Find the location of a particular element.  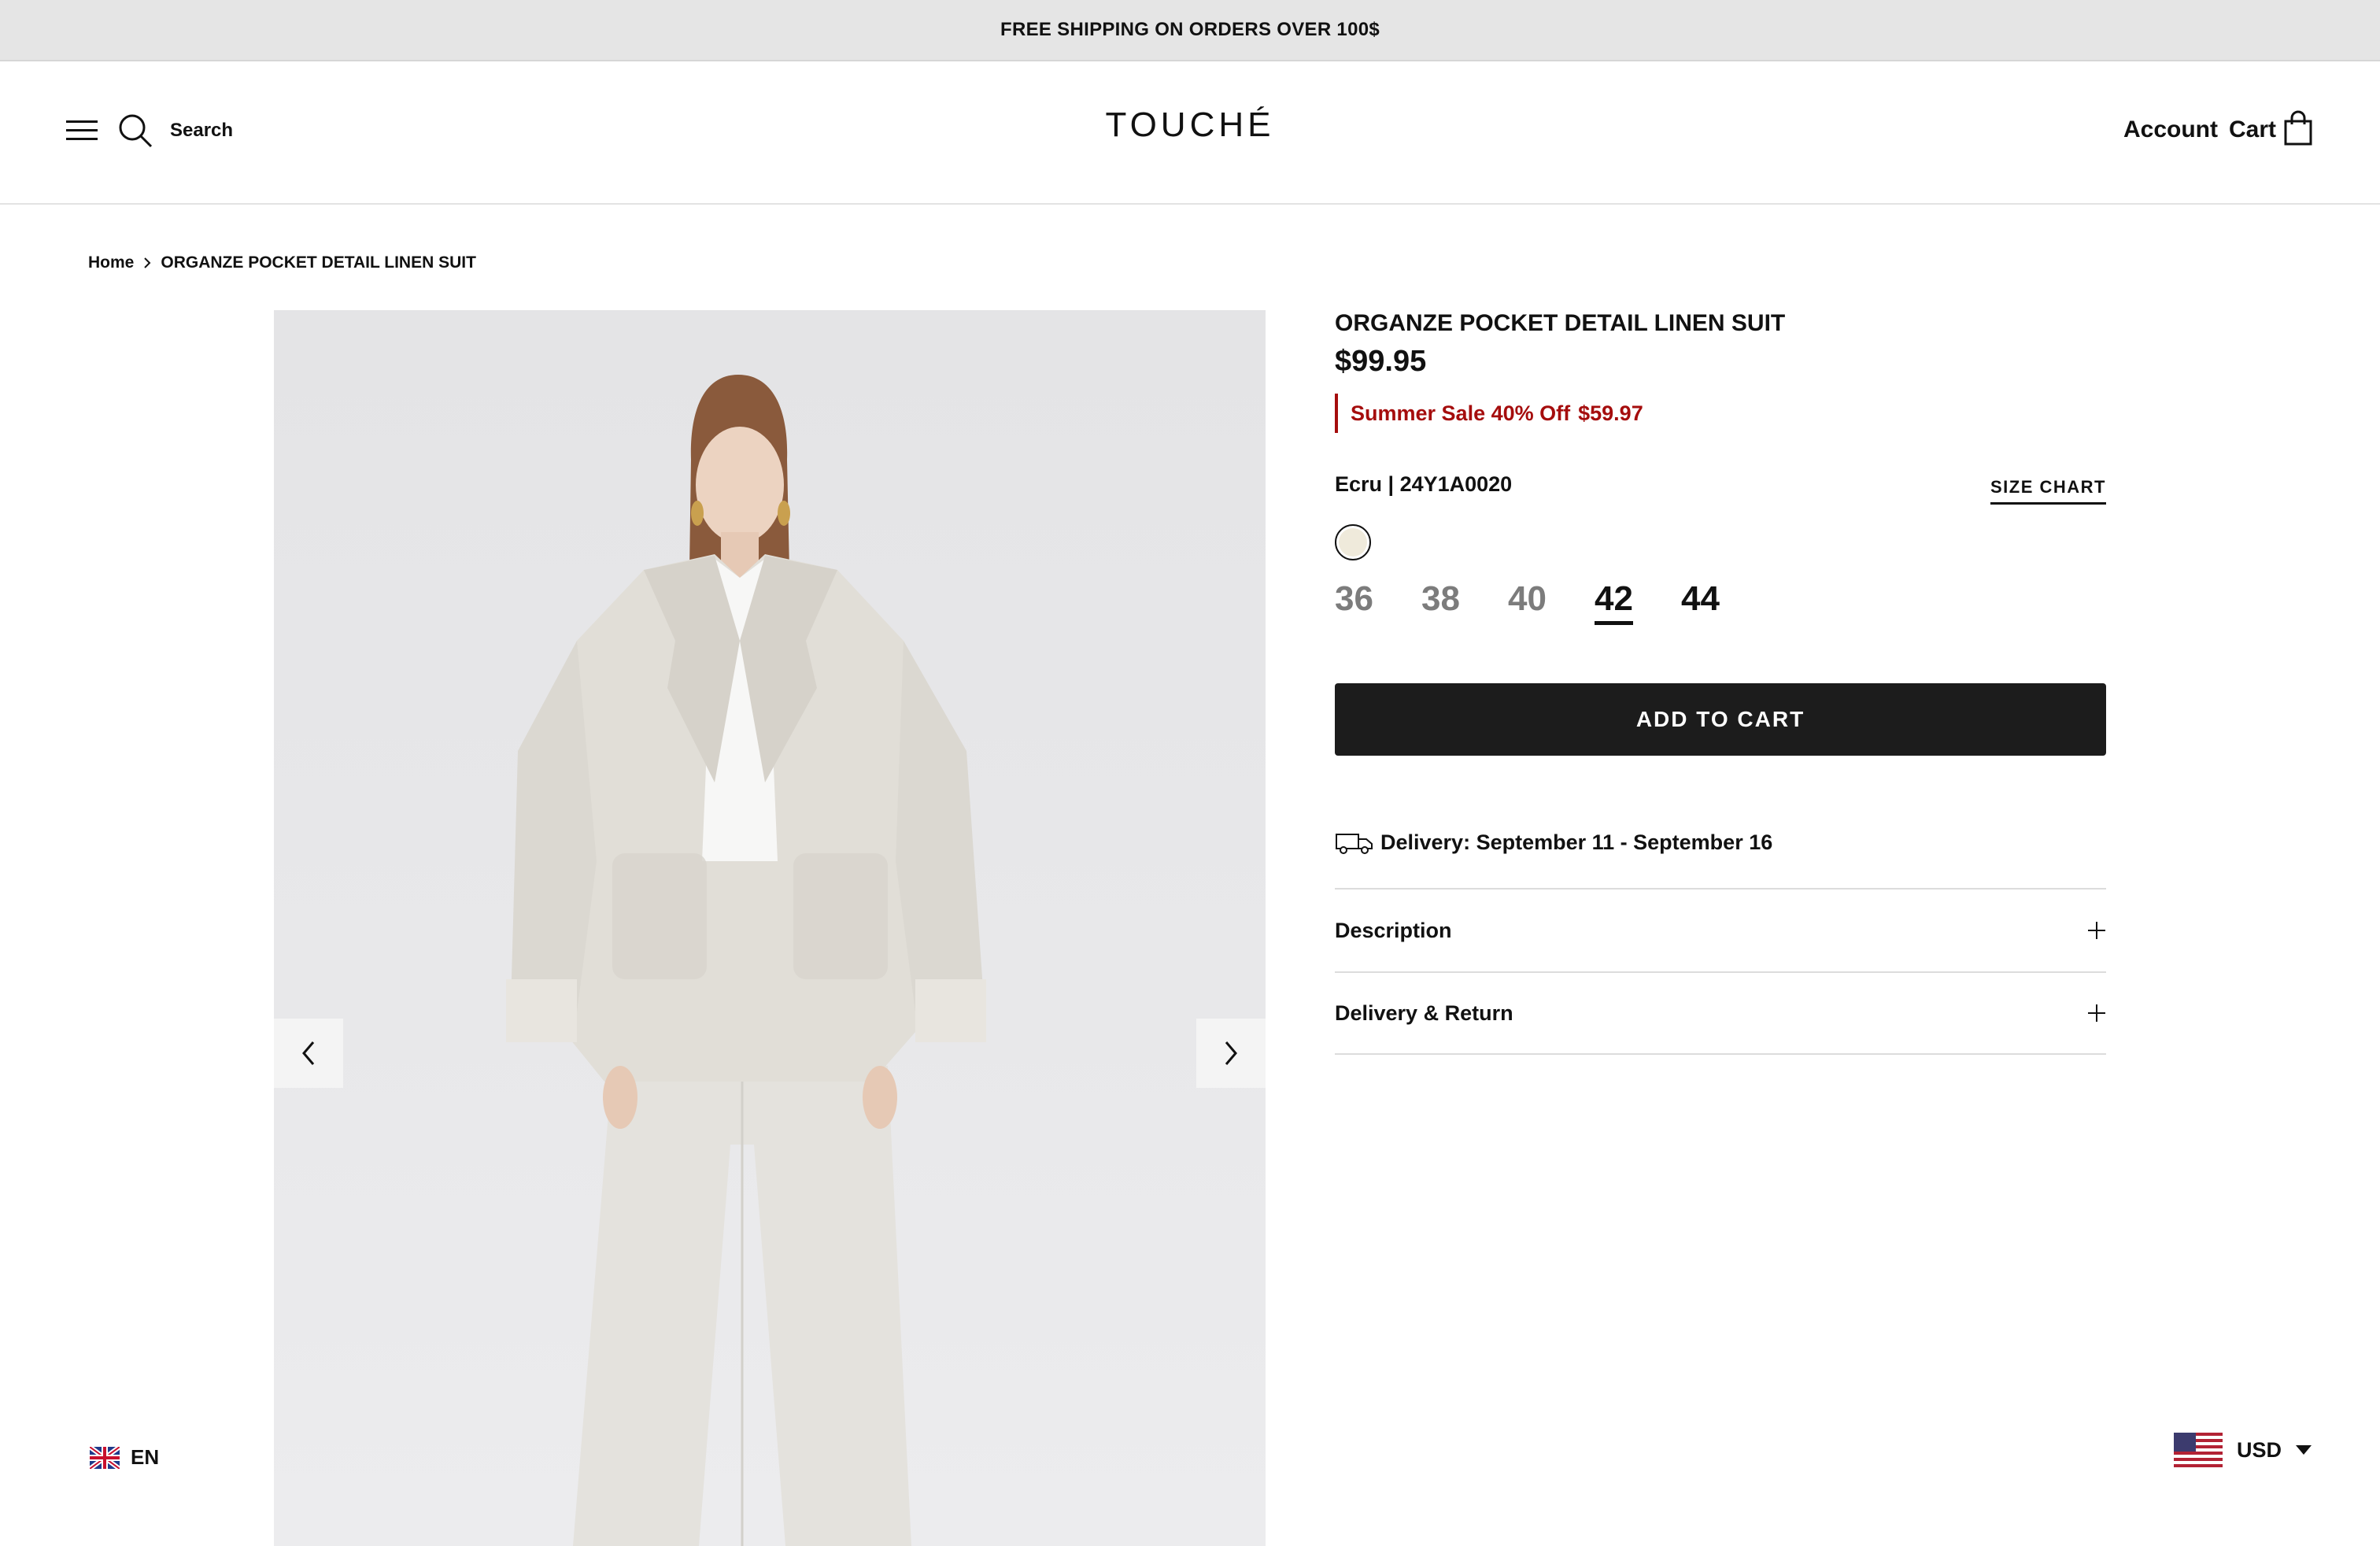

hamburger-menu-icon is located at coordinates (82, 130).